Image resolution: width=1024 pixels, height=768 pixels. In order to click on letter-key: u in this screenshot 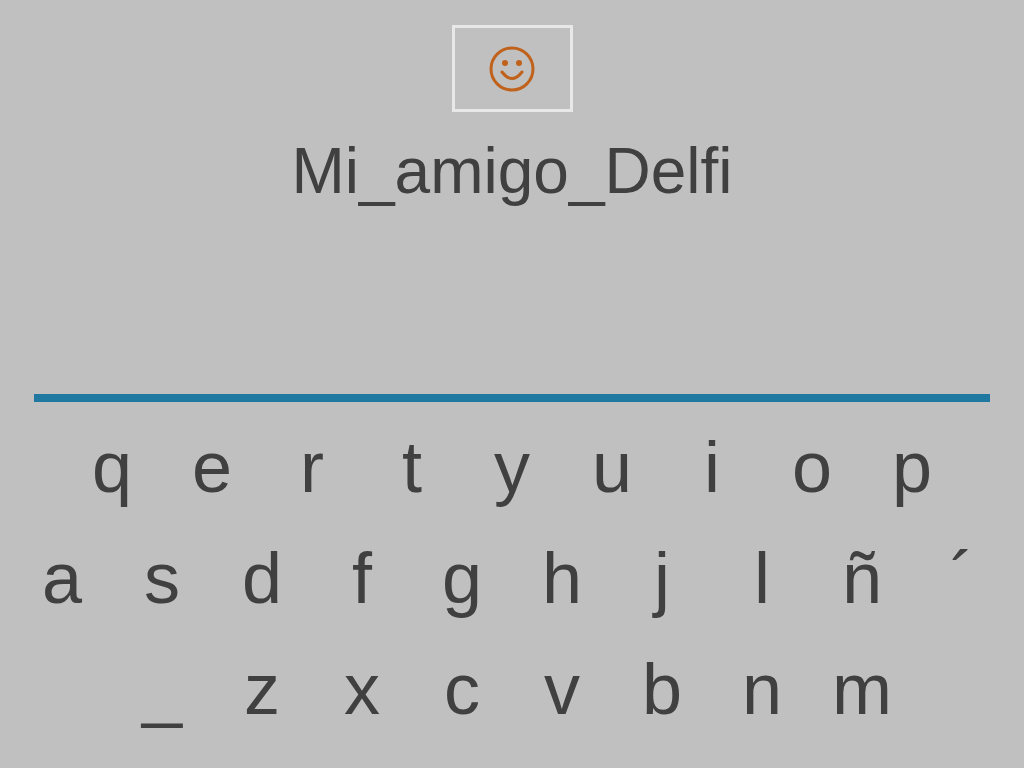, I will do `click(612, 466)`.